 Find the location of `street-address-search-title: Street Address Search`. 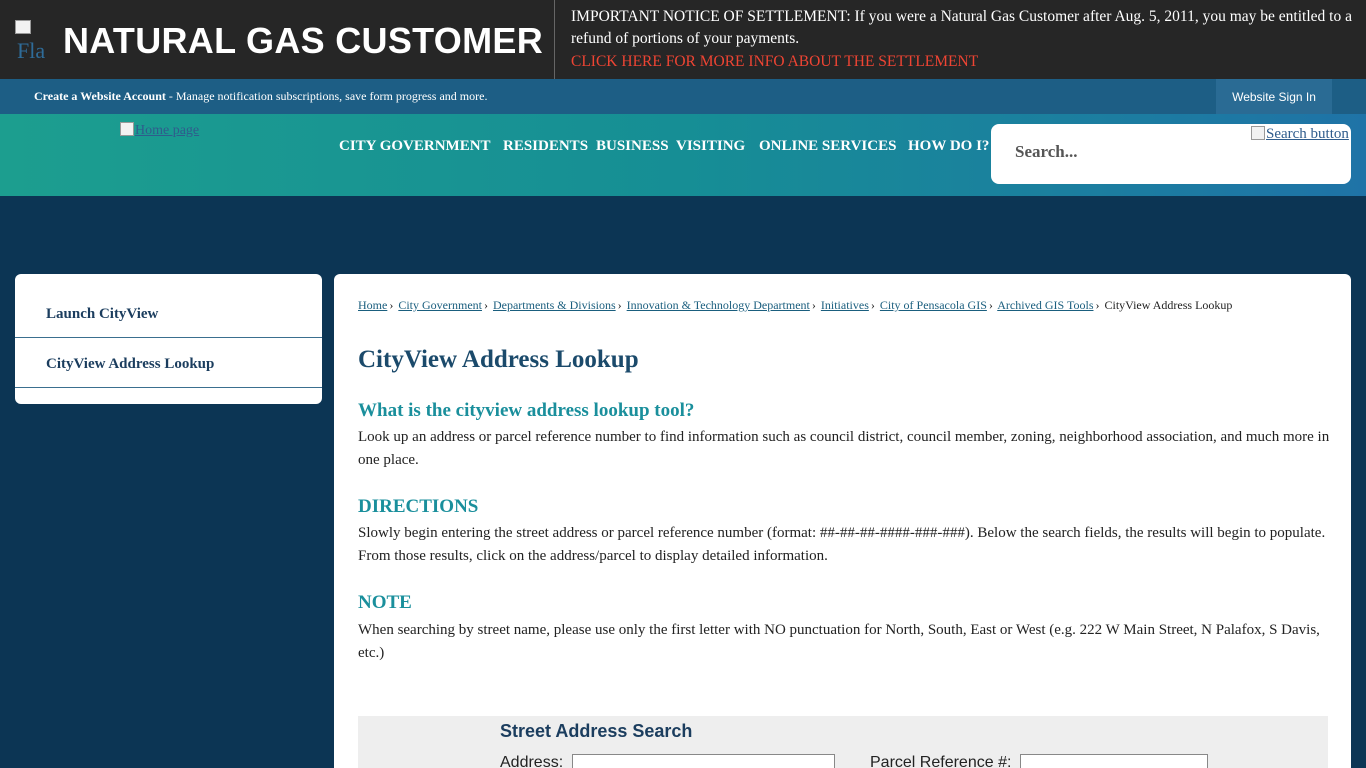

street-address-search-title: Street Address Search is located at coordinates (596, 731).